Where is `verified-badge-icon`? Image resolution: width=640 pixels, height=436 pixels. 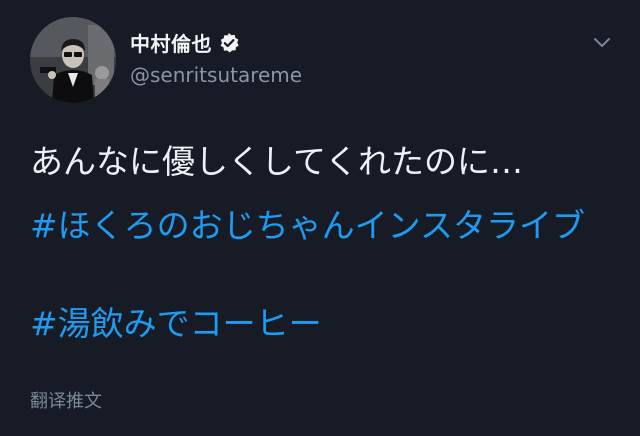
verified-badge-icon is located at coordinates (229, 43).